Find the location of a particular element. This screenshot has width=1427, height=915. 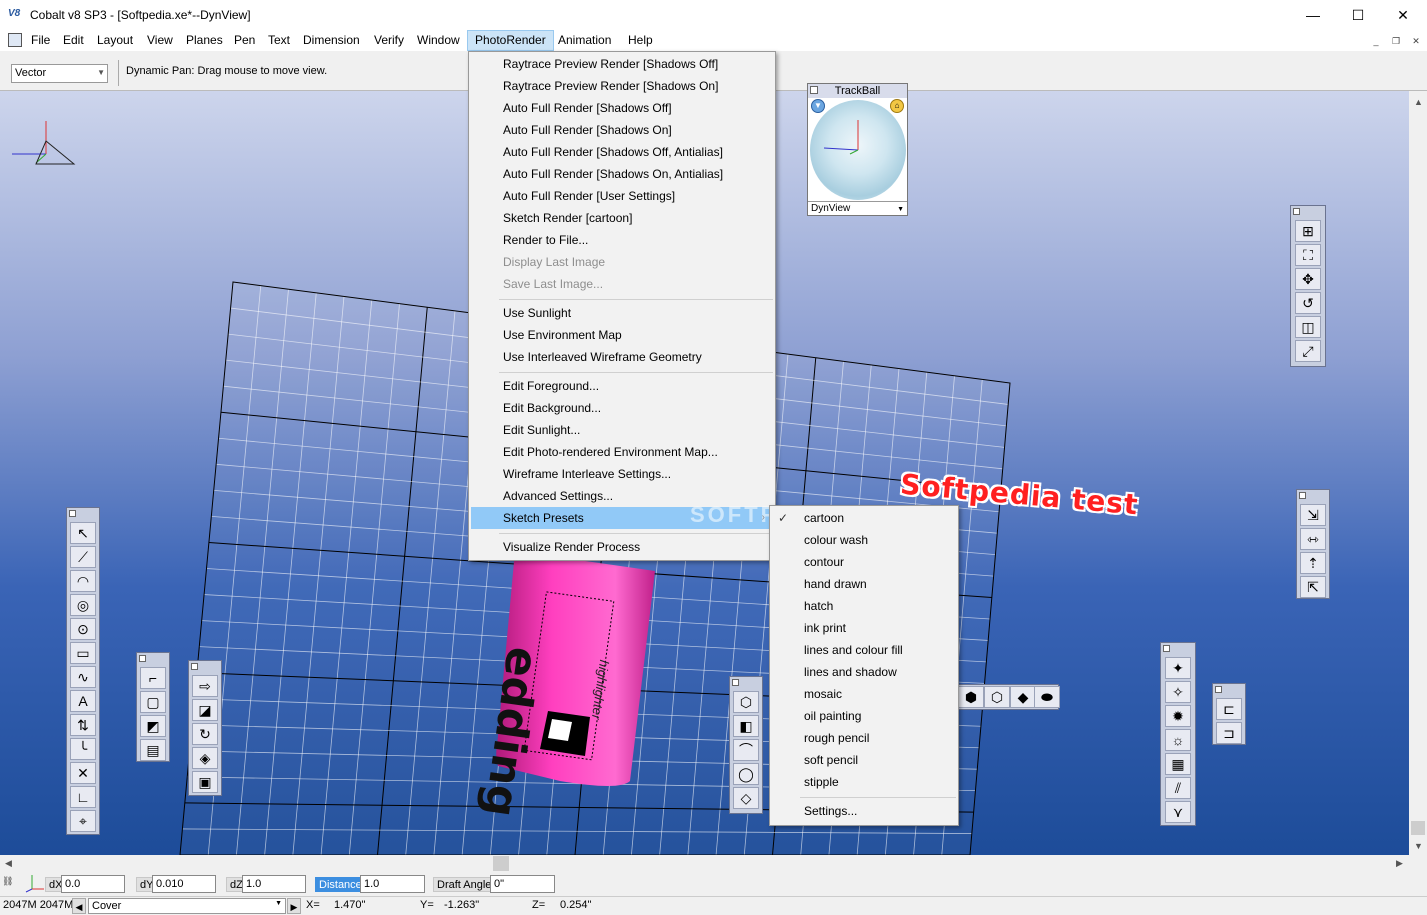

menu-dimension: Dimension is located at coordinates (331, 40).